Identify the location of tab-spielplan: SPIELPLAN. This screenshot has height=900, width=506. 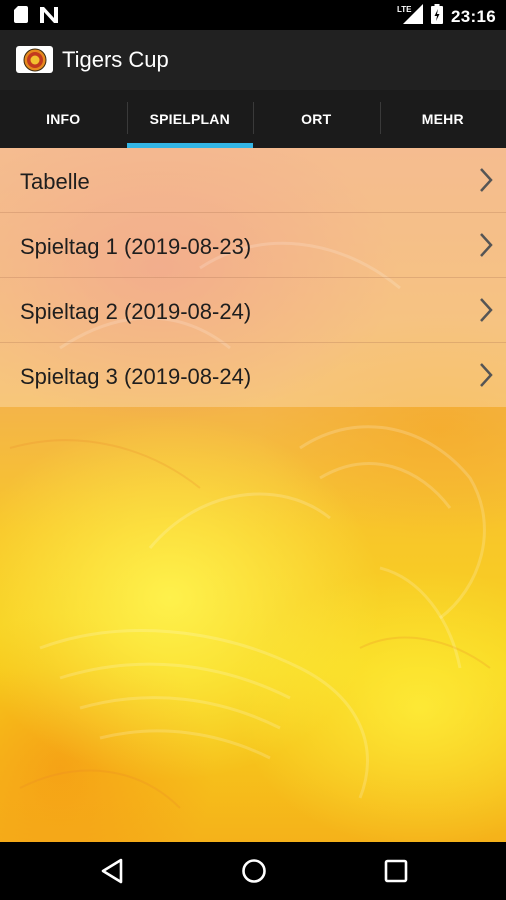
(190, 119).